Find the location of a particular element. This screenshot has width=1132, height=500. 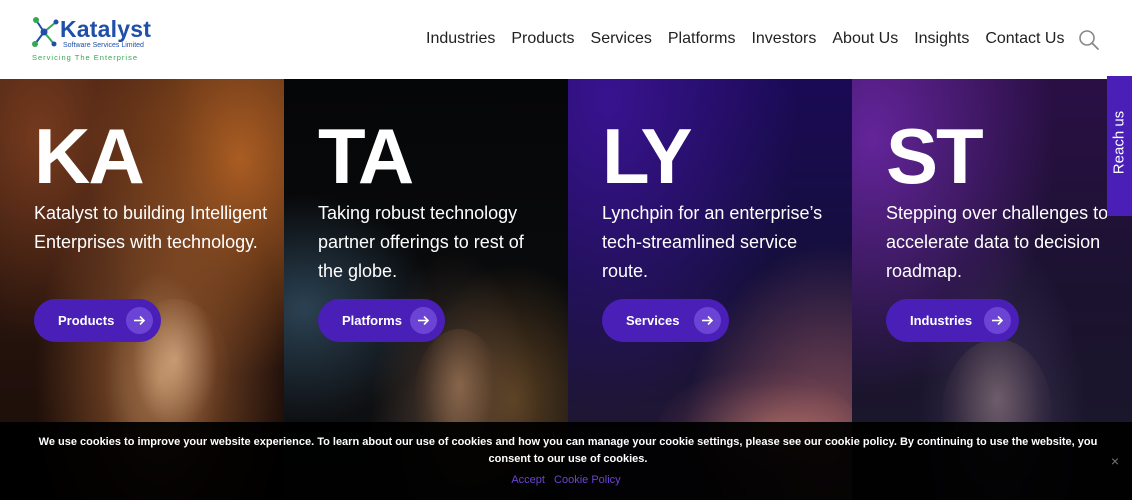

reach-us-label: Reach us is located at coordinates (1119, 142).